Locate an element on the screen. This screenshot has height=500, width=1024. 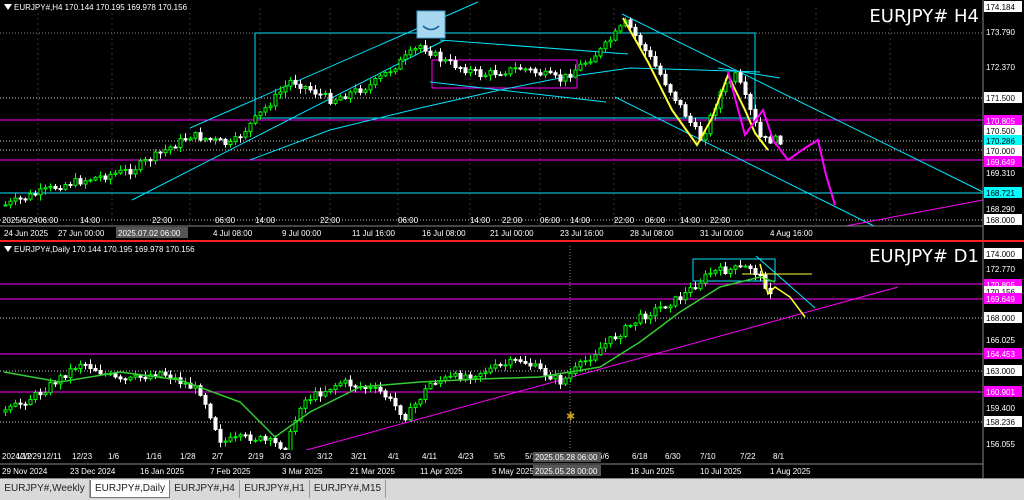
time-axis-label: 27 Jun 00:00 is located at coordinates (81, 233).